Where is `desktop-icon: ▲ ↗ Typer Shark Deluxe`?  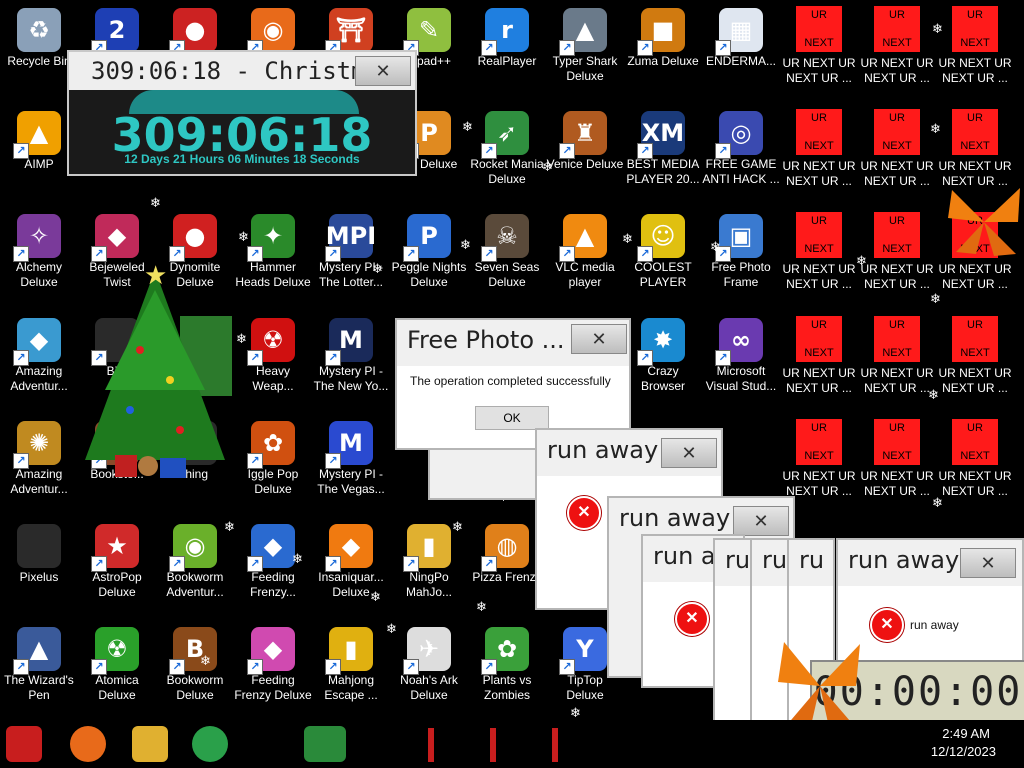
desktop-icon: ▲ ↗ Typer Shark Deluxe is located at coordinates (585, 50).